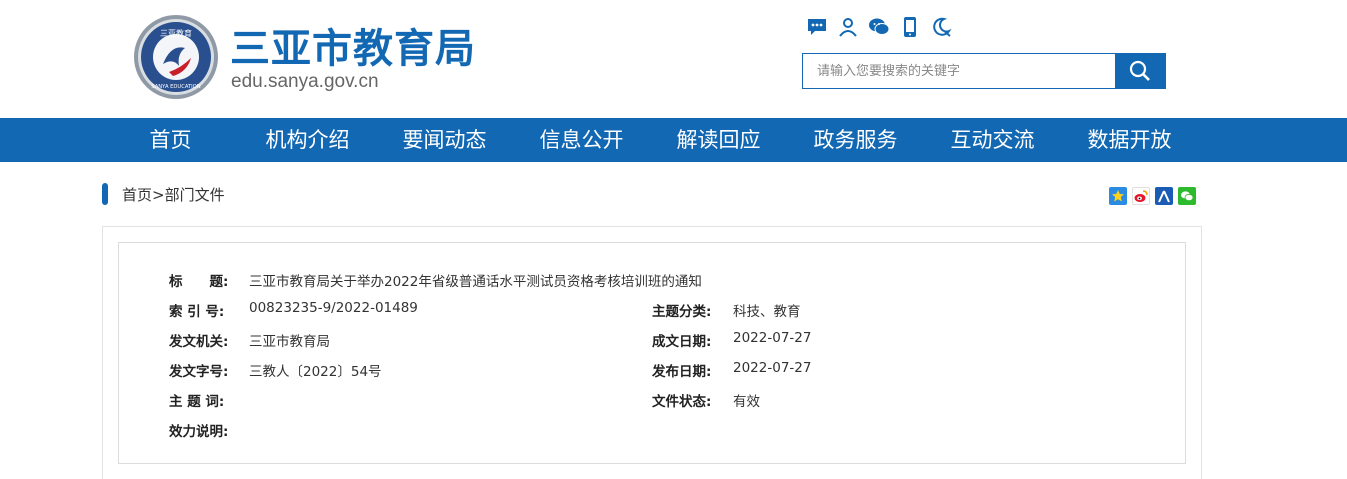 This screenshot has width=1347, height=479. What do you see at coordinates (137, 195) in the screenshot?
I see `breadcrumb-home-link: 首页` at bounding box center [137, 195].